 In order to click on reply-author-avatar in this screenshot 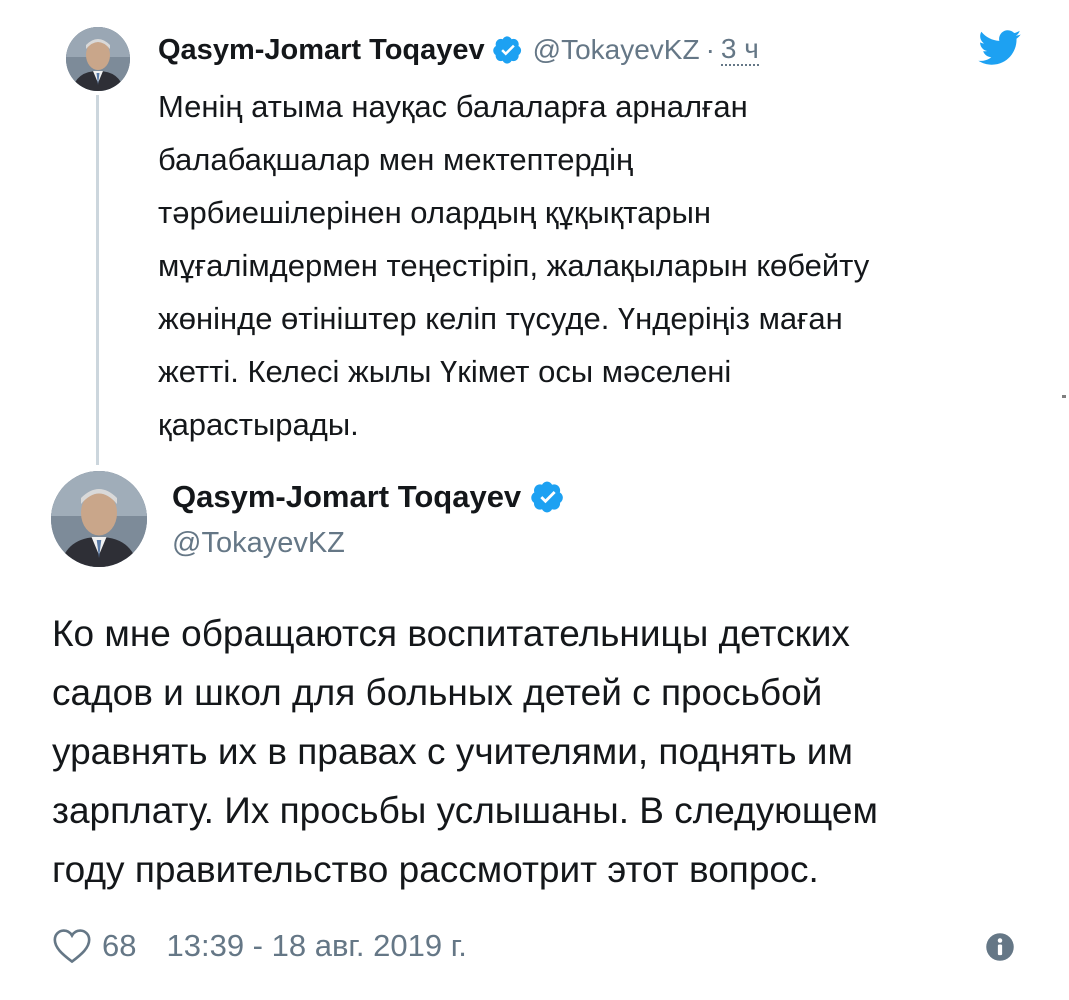, I will do `click(98, 59)`.